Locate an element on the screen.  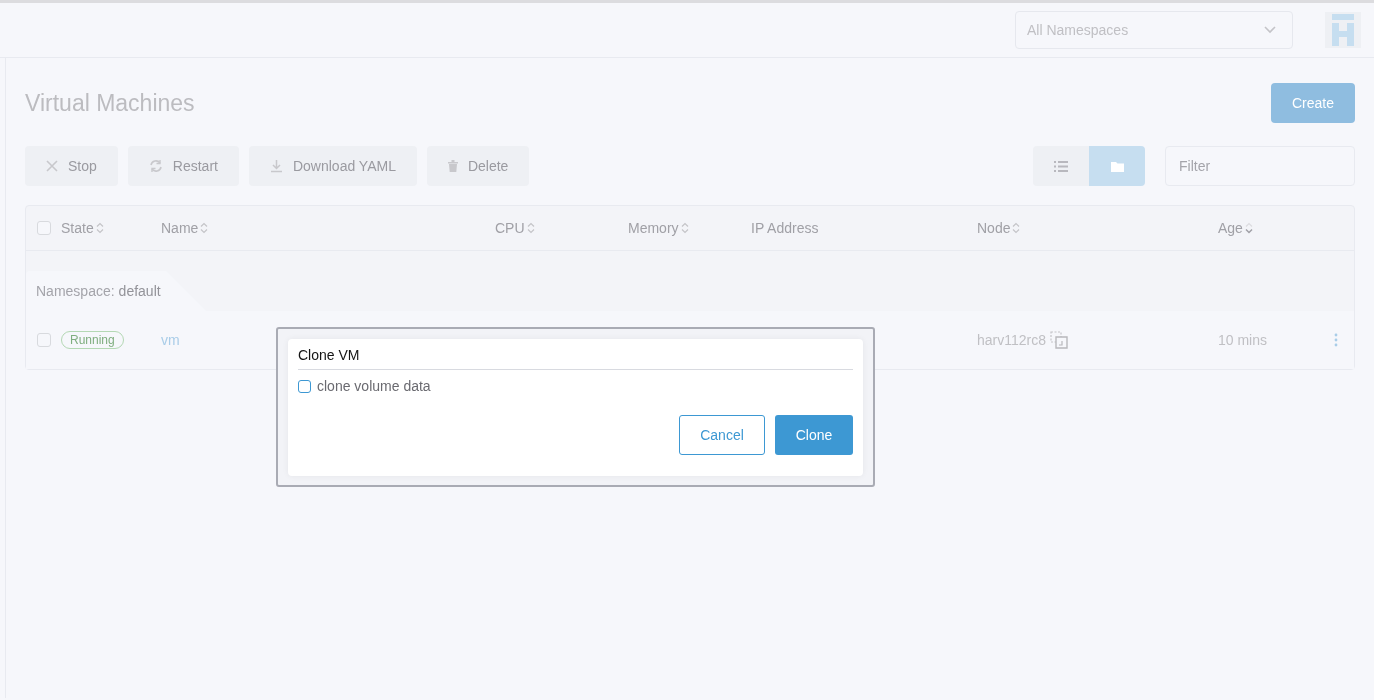
trash-icon is located at coordinates (452, 166).